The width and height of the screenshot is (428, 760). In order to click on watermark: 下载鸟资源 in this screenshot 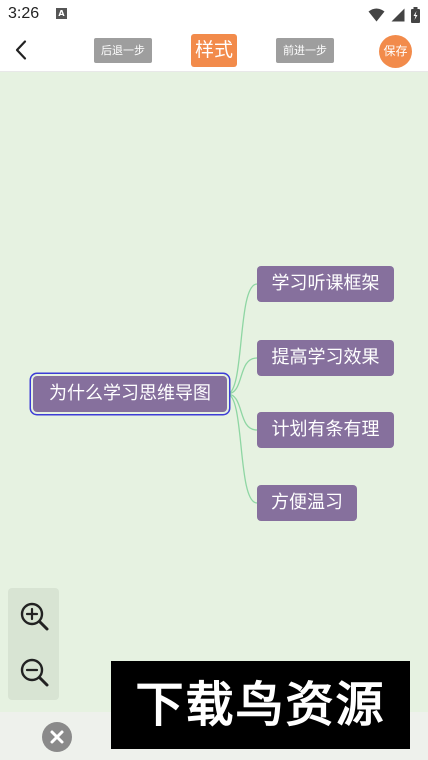, I will do `click(260, 705)`.